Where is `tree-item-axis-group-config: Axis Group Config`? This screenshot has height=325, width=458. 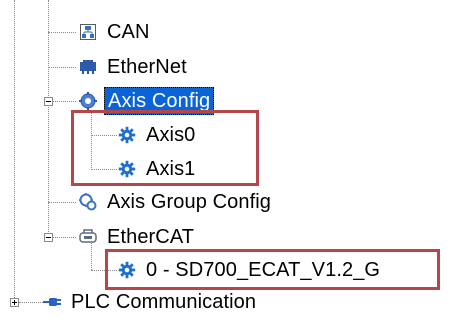
tree-item-axis-group-config: Axis Group Config is located at coordinates (176, 202).